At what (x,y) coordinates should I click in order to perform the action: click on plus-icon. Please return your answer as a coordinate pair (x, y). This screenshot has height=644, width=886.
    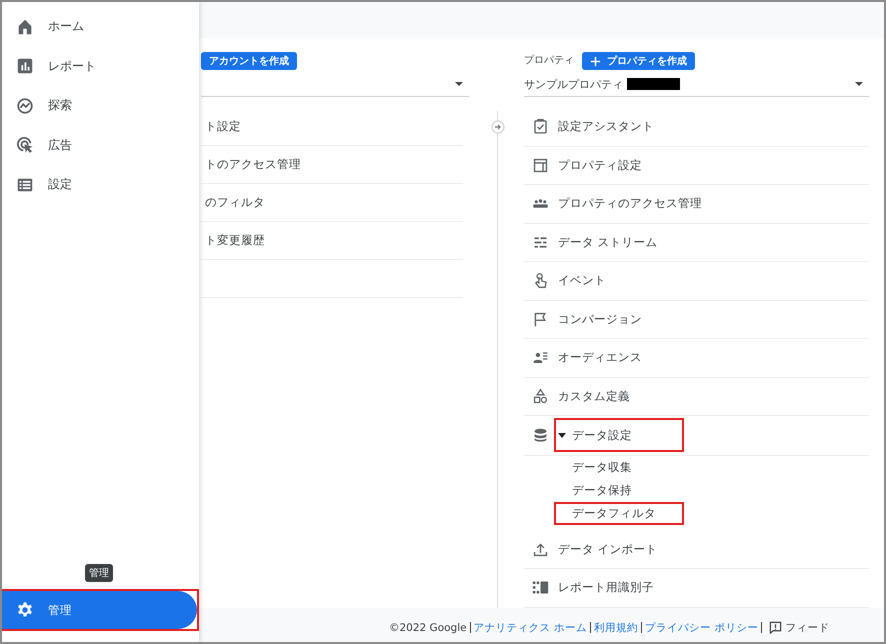
    Looking at the image, I should click on (595, 61).